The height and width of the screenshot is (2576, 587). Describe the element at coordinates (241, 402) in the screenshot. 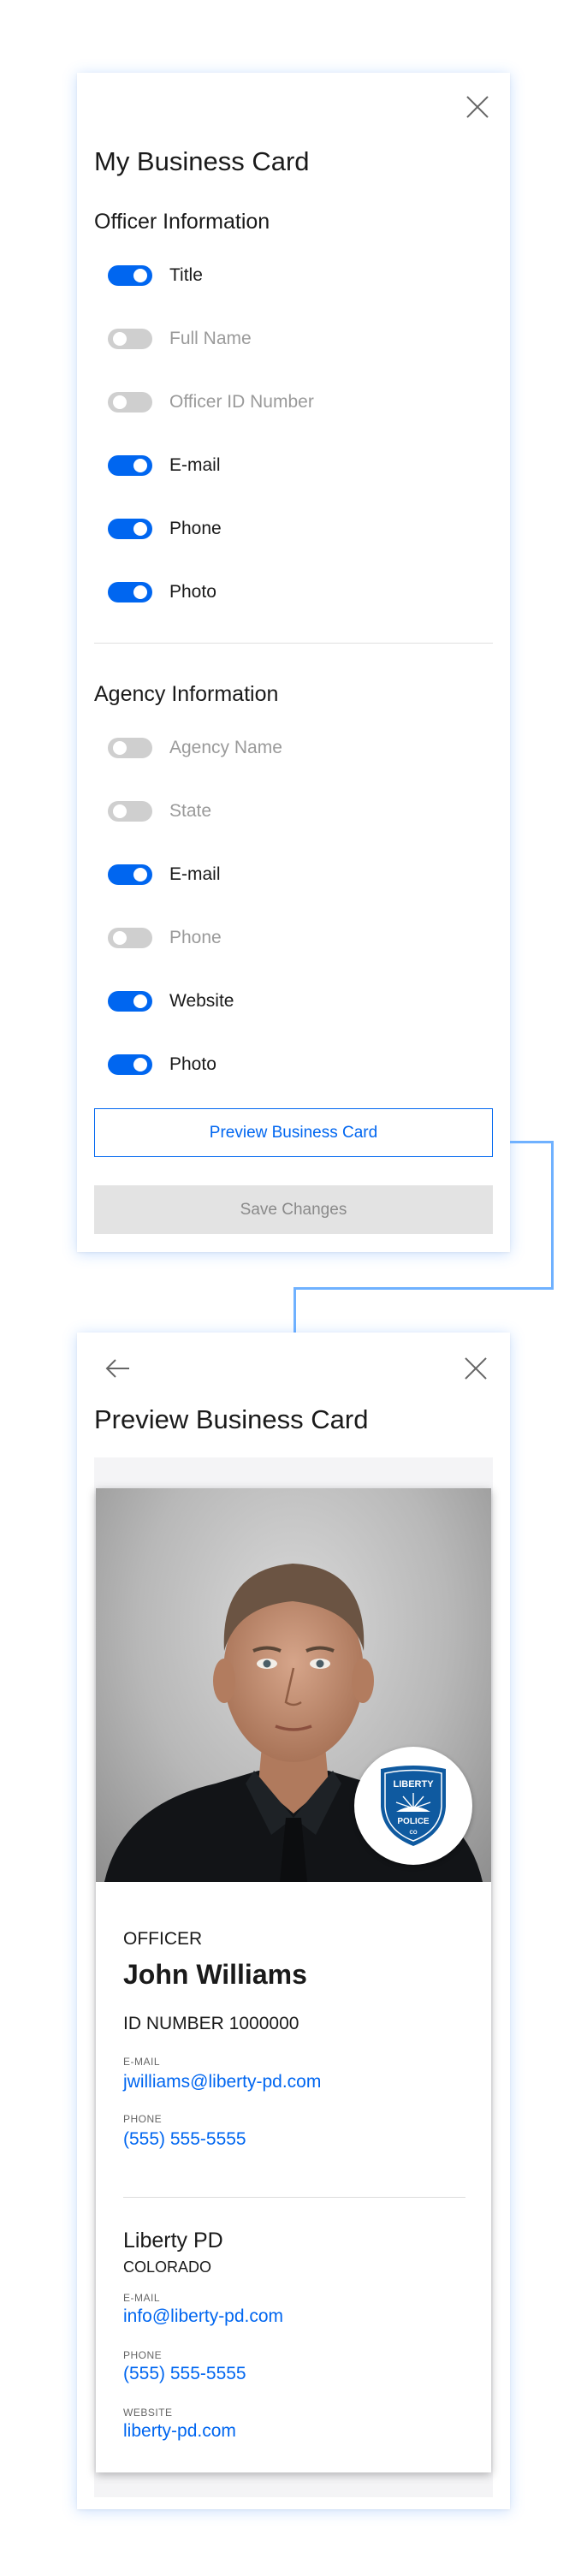

I see `officer-label-officer-id-number: Officer ID Number` at that location.